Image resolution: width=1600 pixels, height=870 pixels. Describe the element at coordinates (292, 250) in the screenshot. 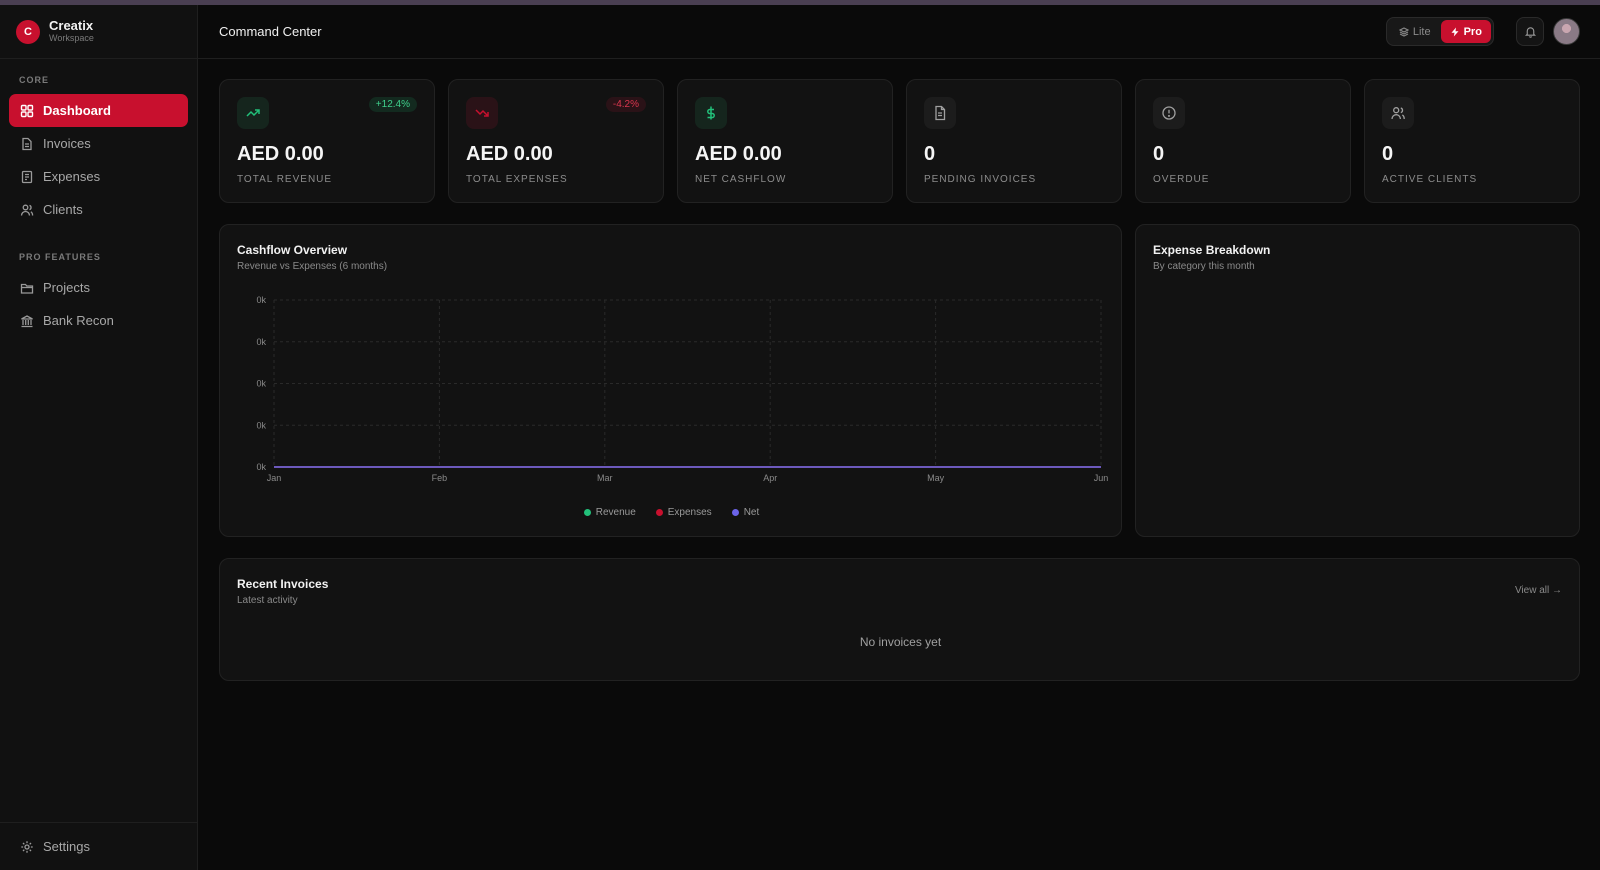

I see `panel-title: Cashflow Overview` at that location.